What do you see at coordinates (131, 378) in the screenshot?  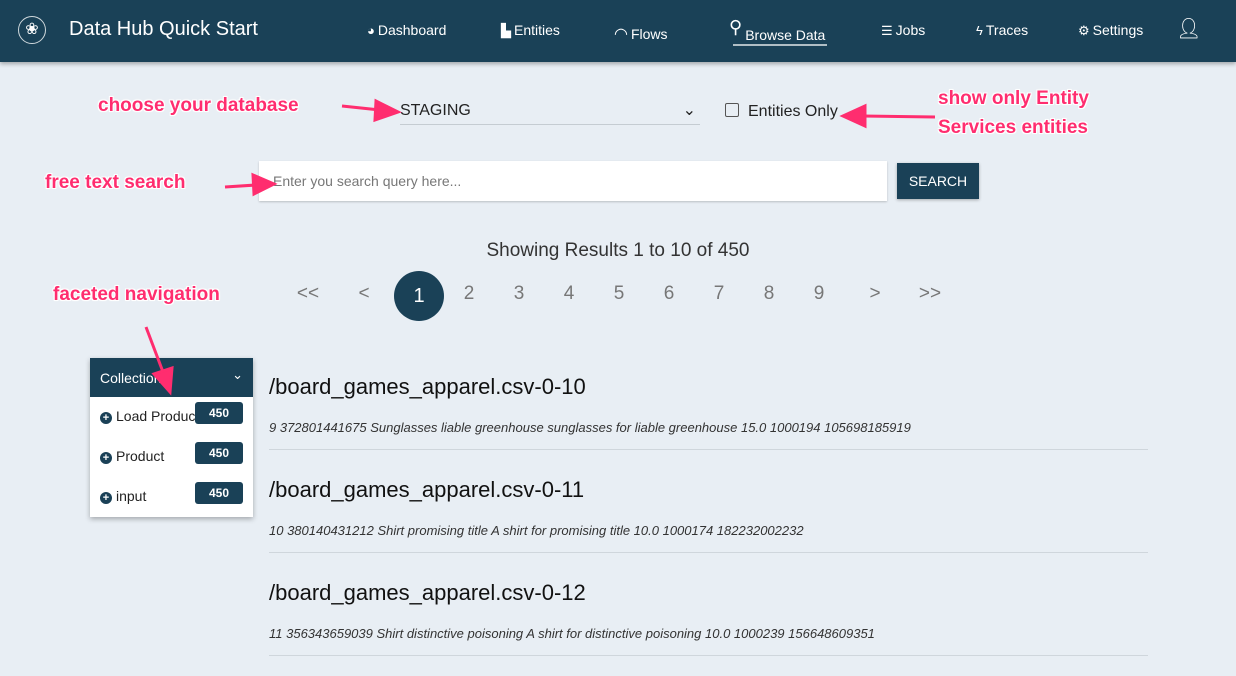 I see `facet-title: Collection` at bounding box center [131, 378].